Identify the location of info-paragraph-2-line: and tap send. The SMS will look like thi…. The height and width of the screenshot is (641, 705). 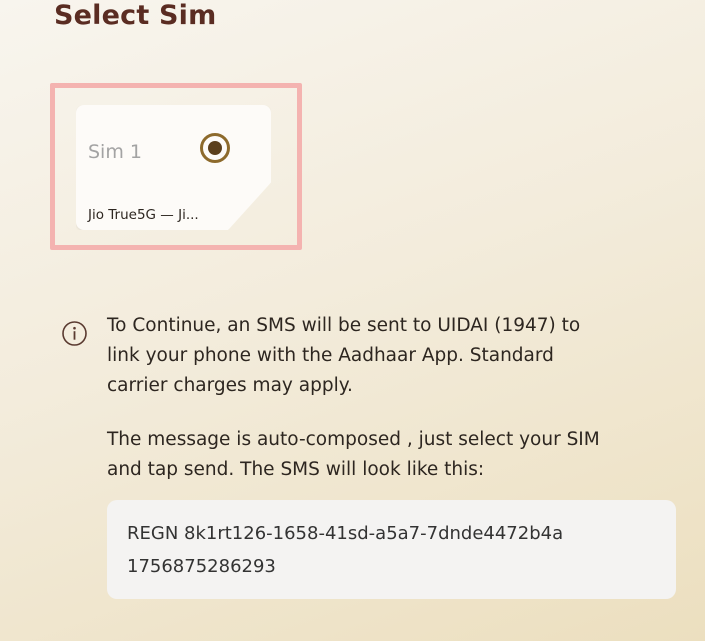
(296, 469).